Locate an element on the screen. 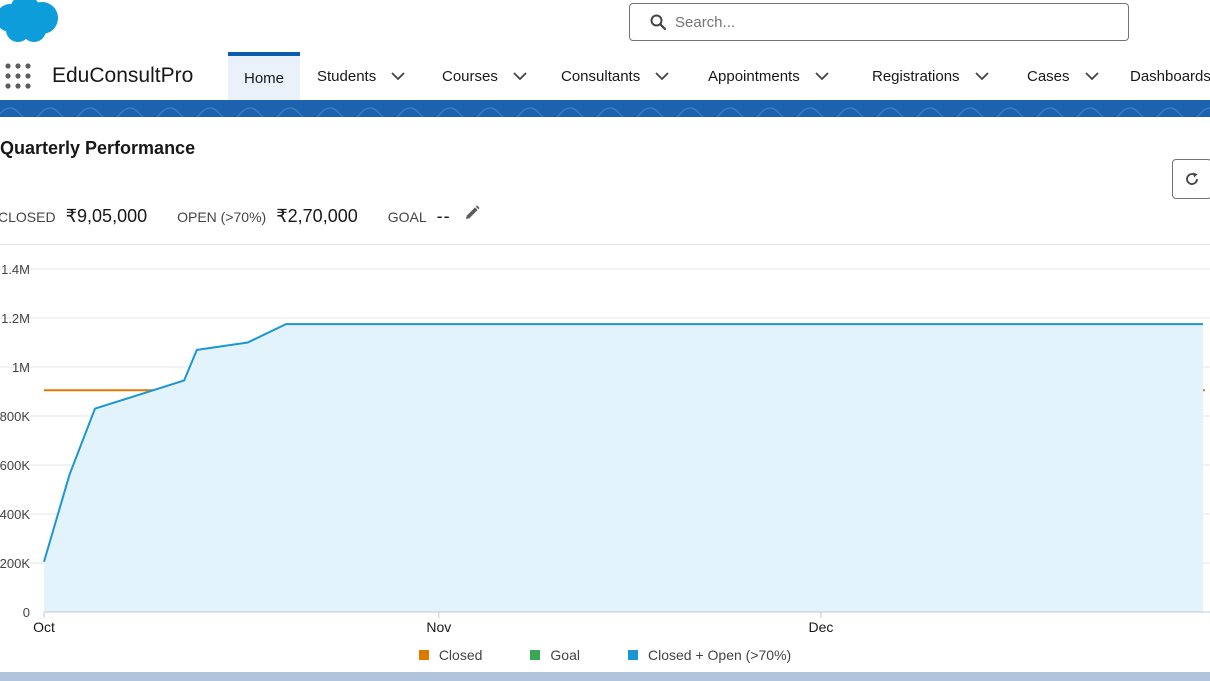  nav-tab-label: Home is located at coordinates (264, 78).